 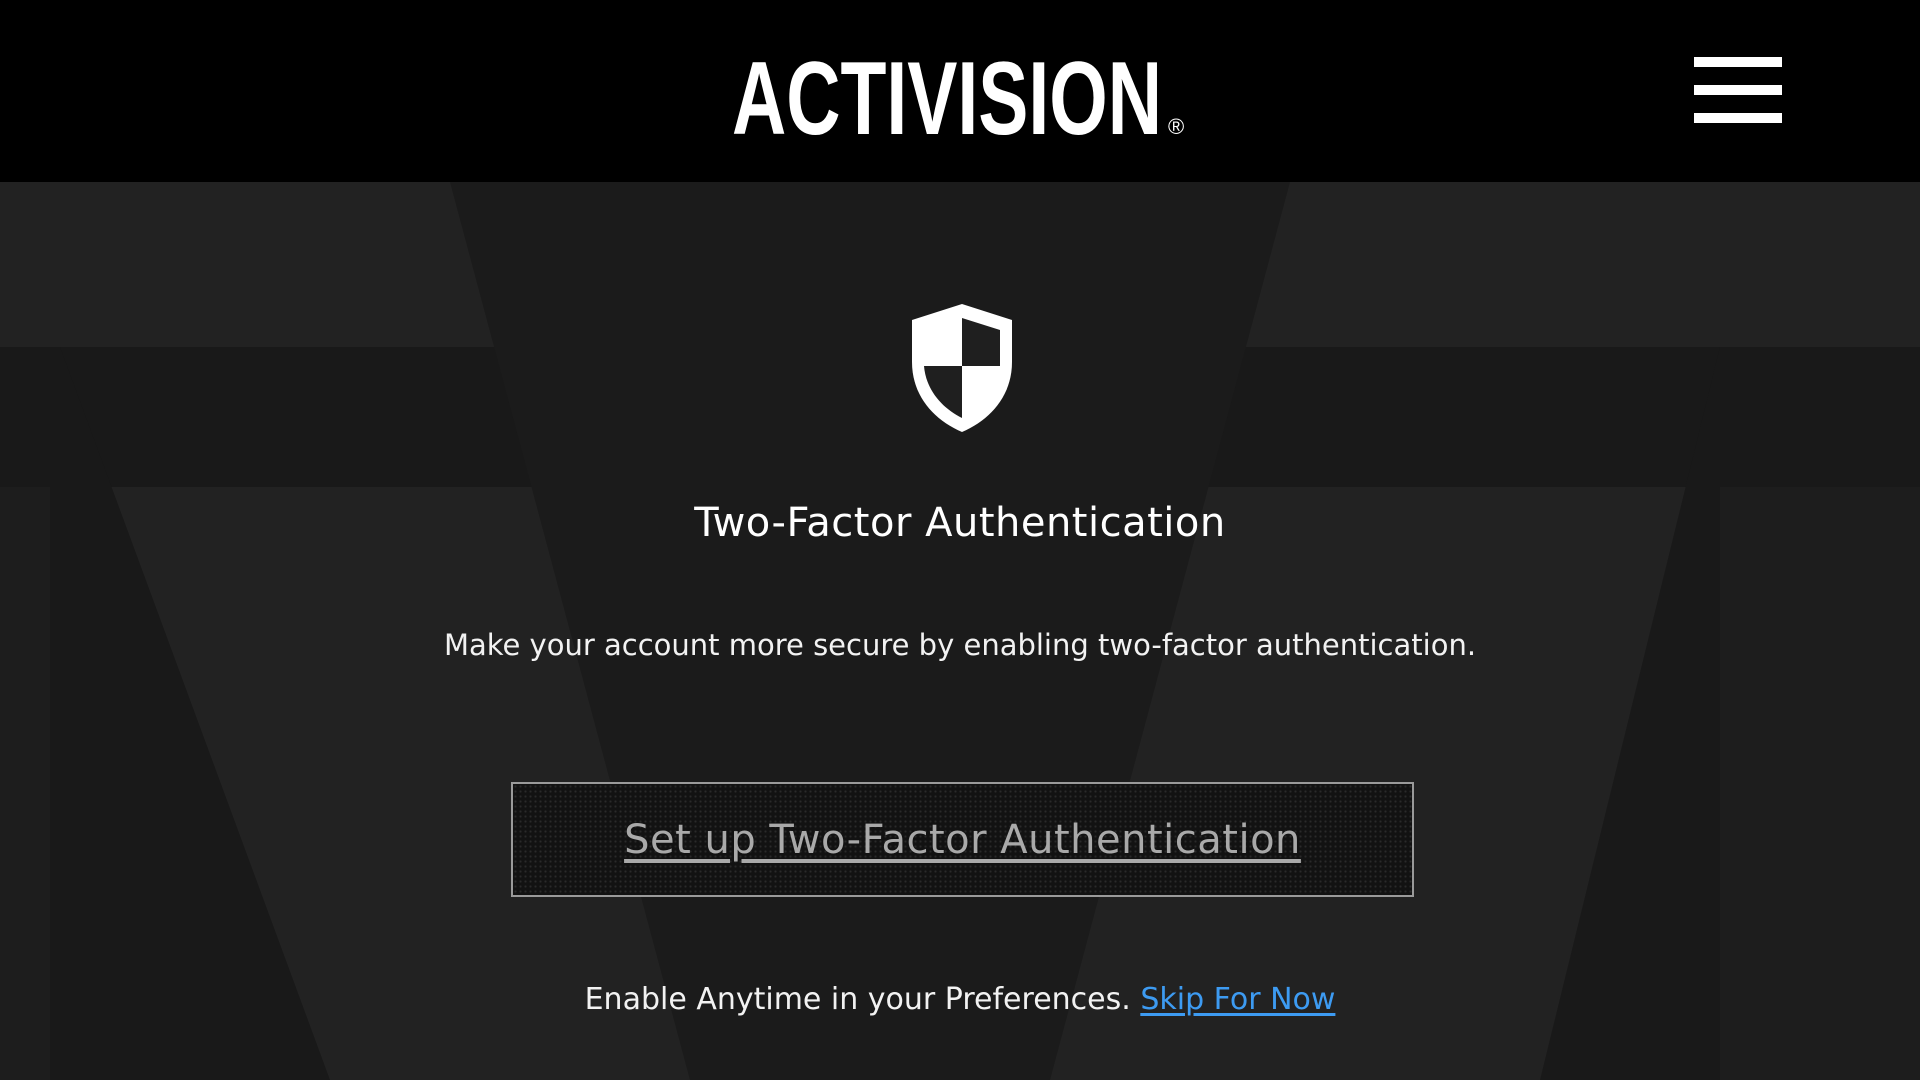 I want to click on shield-icon, so click(x=962, y=368).